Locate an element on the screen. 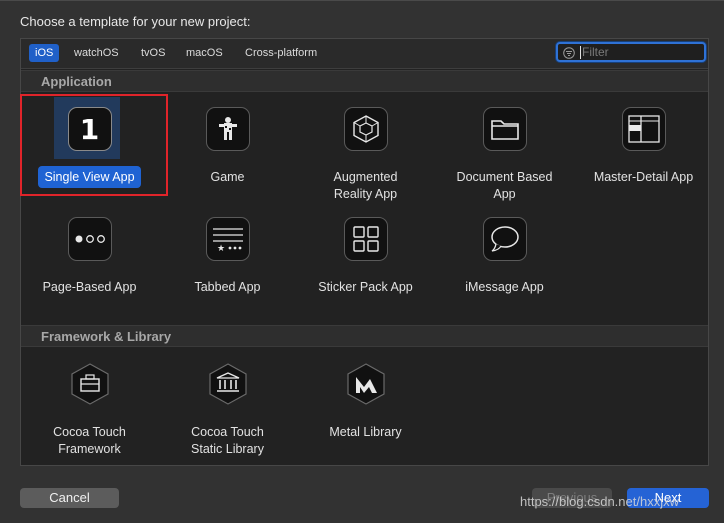 The height and width of the screenshot is (523, 724). platform-tab-watchos: watchOS is located at coordinates (96, 53).